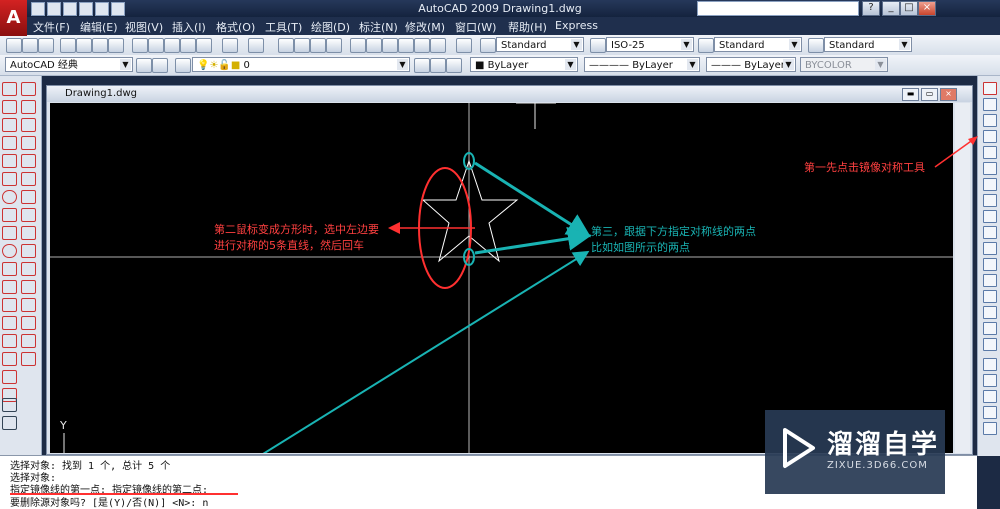 The image size is (1000, 509). What do you see at coordinates (46, 45) in the screenshot?
I see `save-icon` at bounding box center [46, 45].